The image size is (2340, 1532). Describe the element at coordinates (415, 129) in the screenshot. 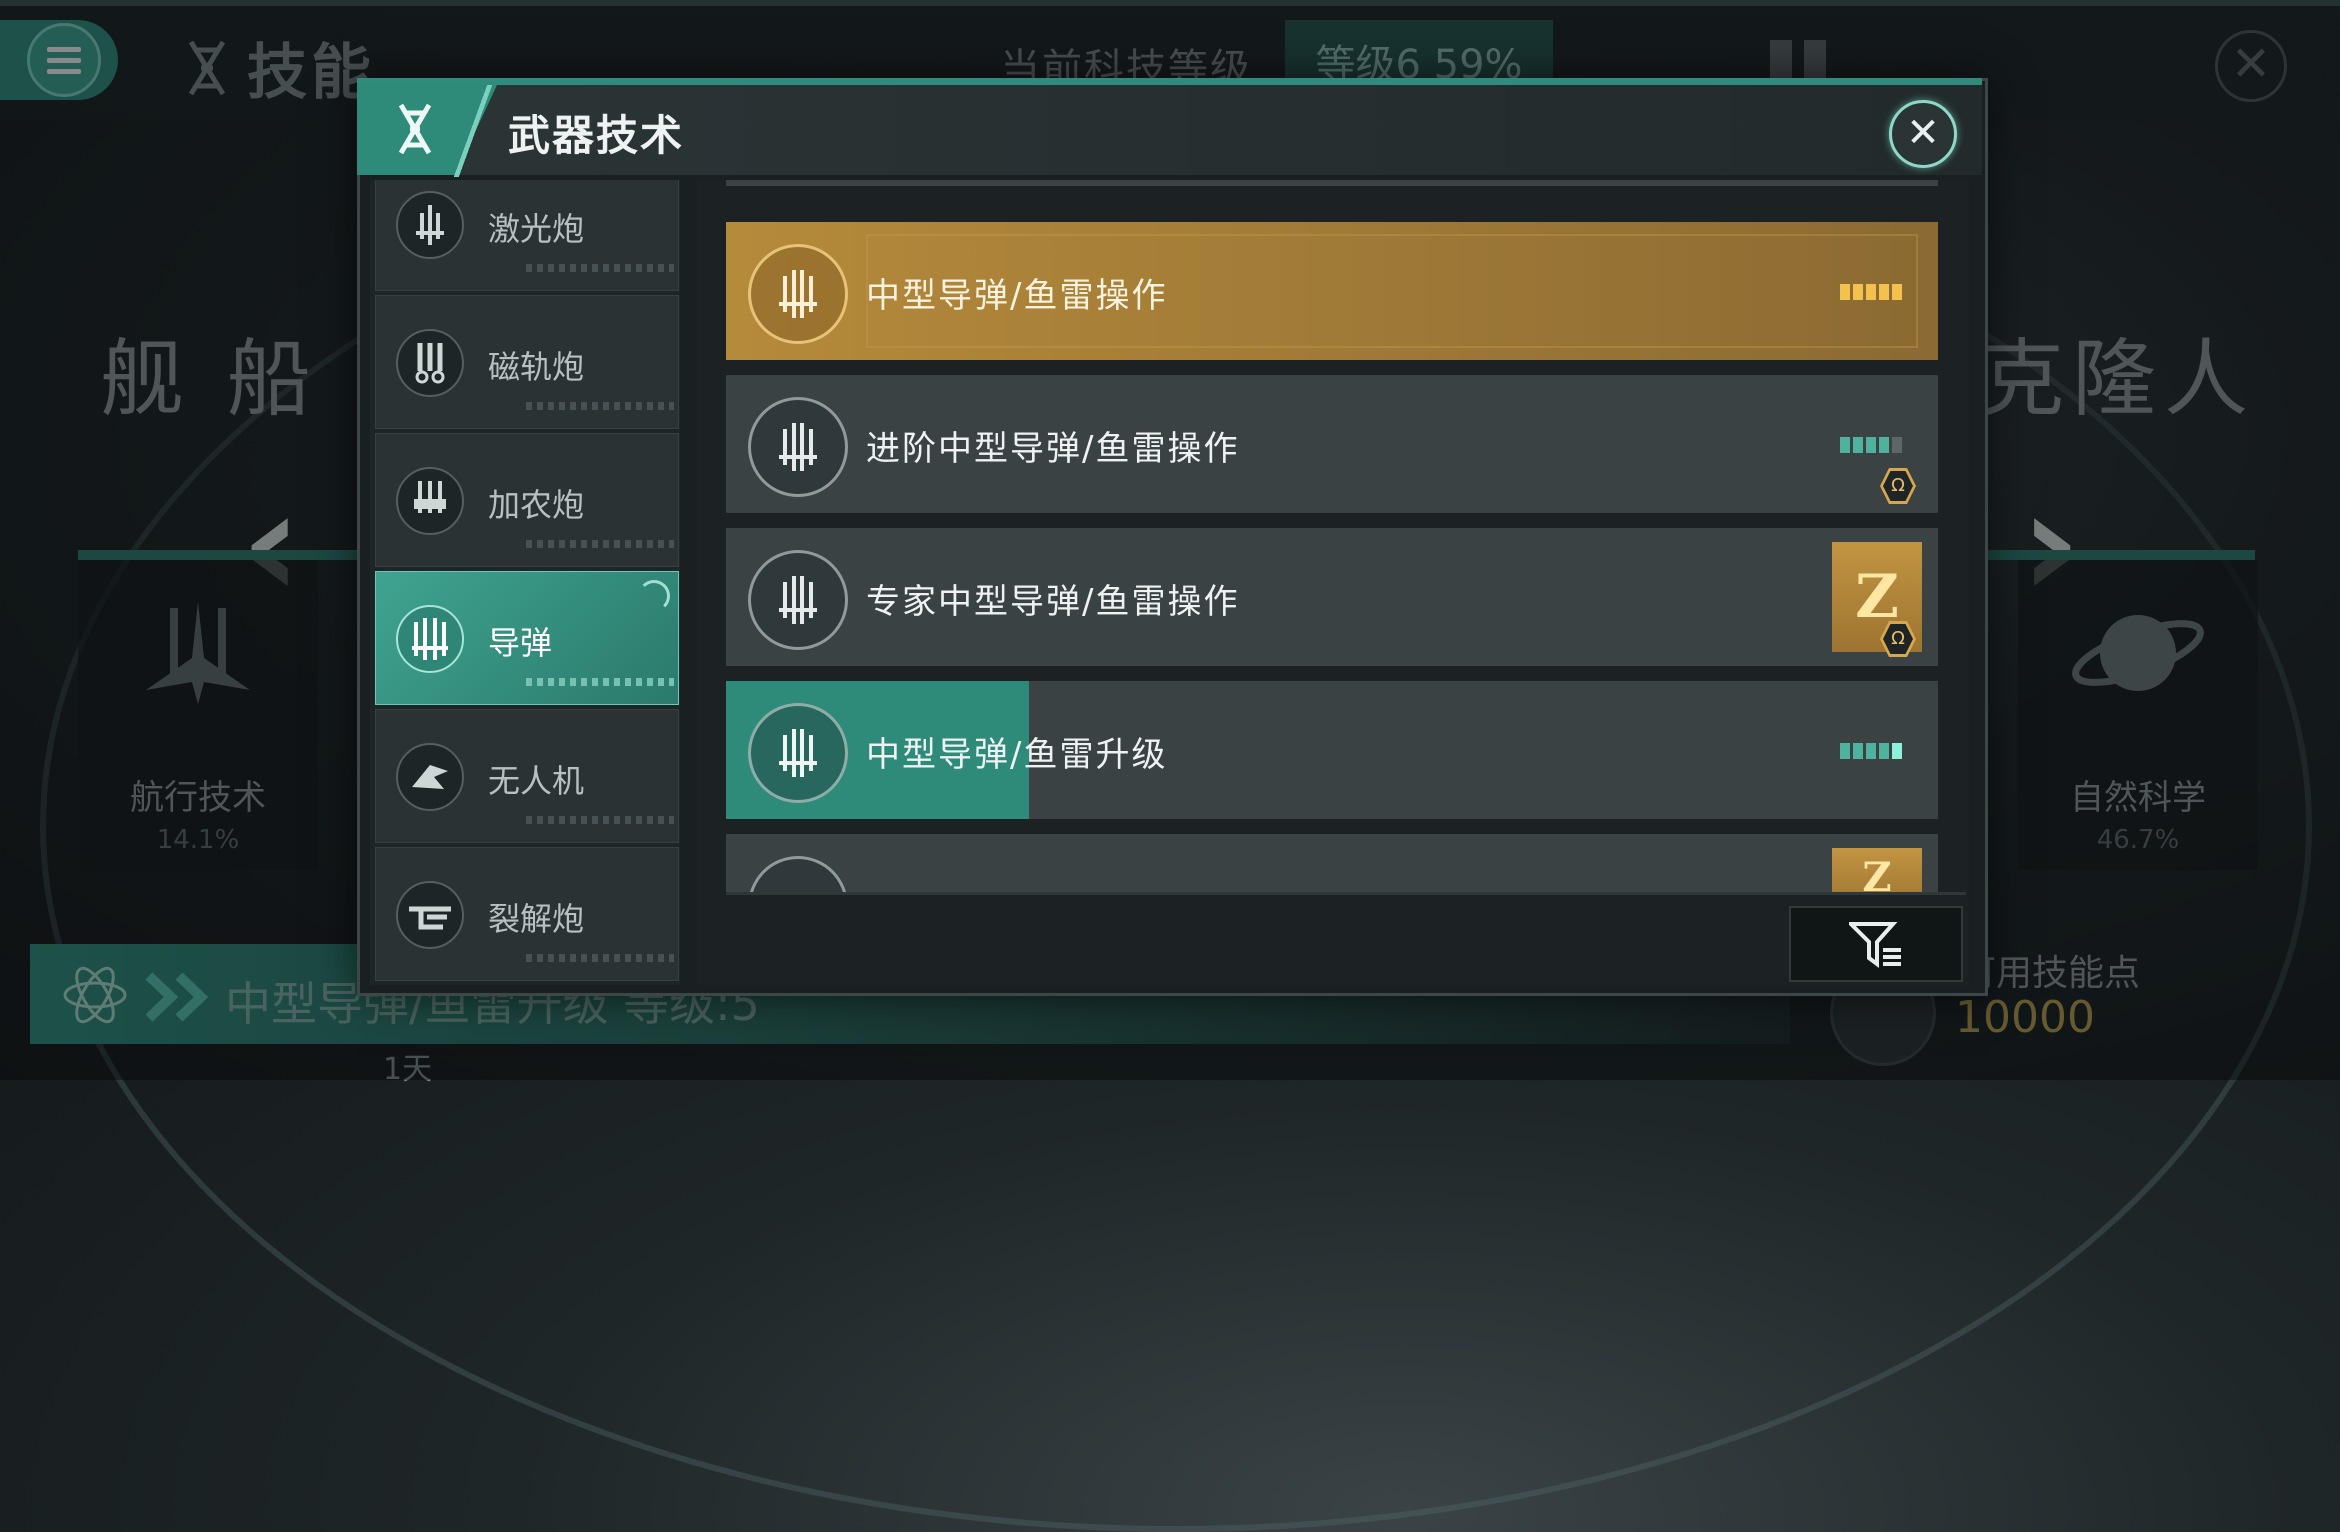

I see `dna-icon` at that location.